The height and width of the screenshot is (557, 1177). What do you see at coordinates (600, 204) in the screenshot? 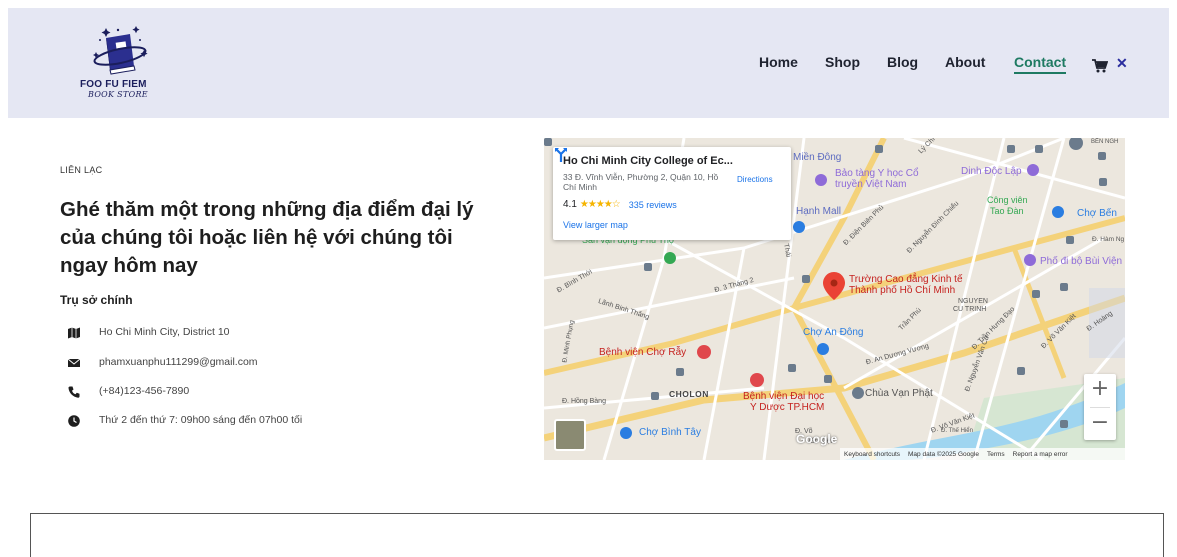
I see `rating-stars: ★★★★☆` at bounding box center [600, 204].